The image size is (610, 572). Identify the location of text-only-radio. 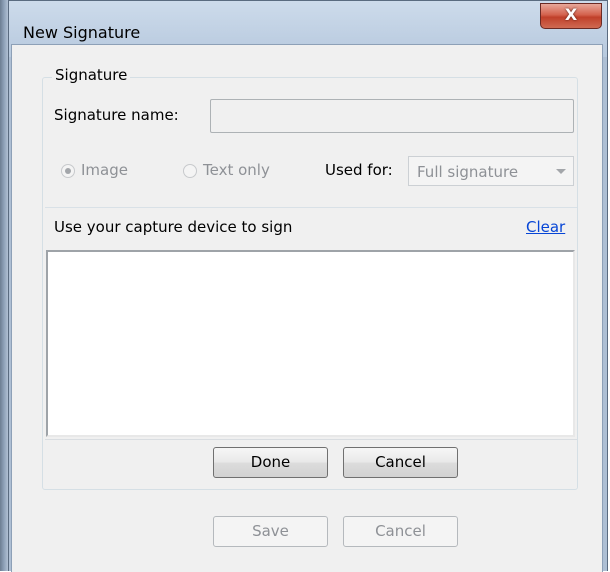
(190, 171).